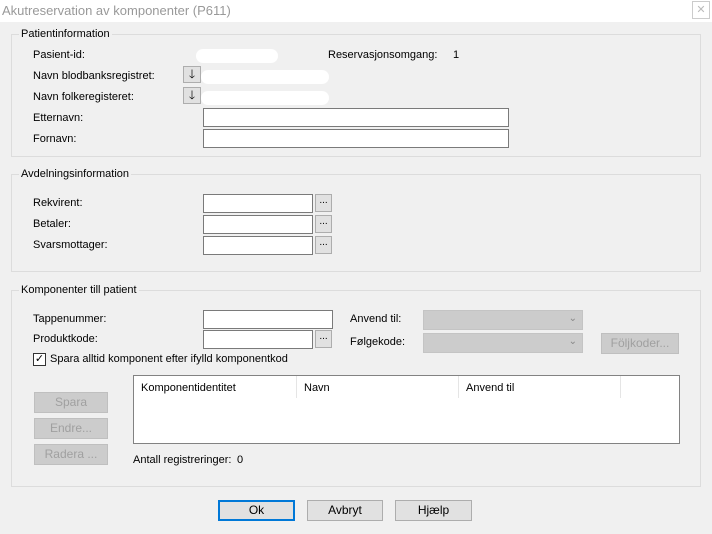 Image resolution: width=712 pixels, height=534 pixels. Describe the element at coordinates (345, 510) in the screenshot. I see `avbryt-button: Avbryt` at that location.